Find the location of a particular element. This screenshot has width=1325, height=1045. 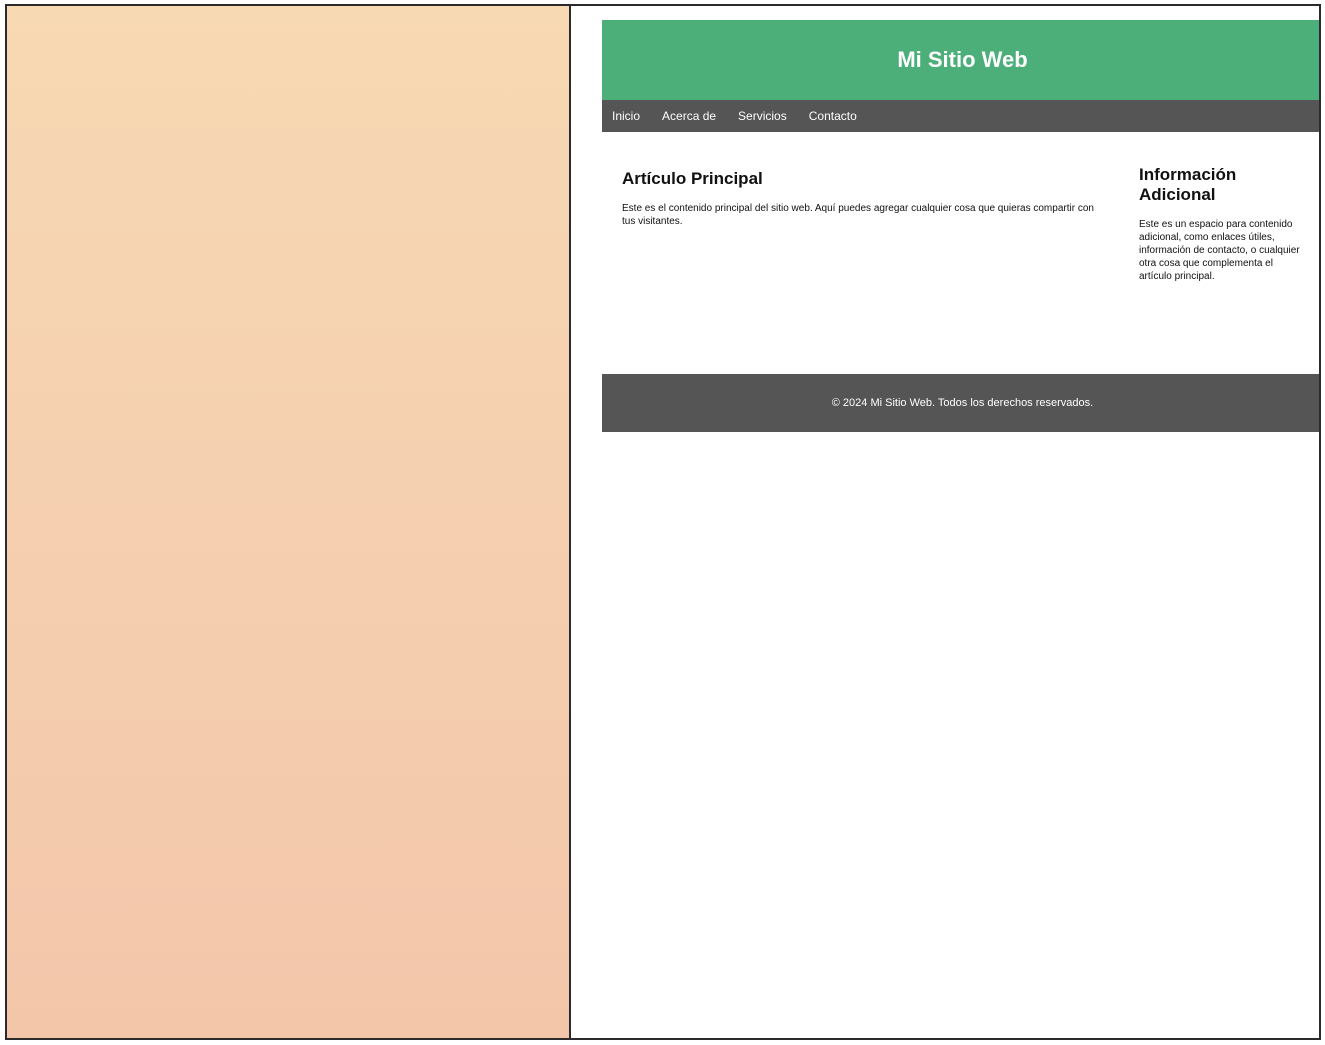

nav-link-inicio: Inicio is located at coordinates (626, 116).